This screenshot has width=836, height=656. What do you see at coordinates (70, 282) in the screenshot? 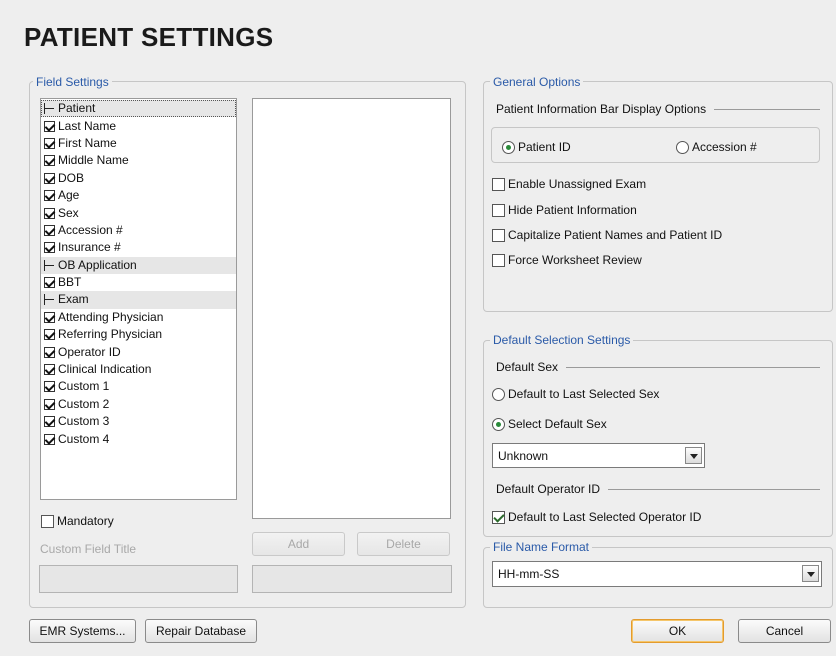
I see `tree-row-label: BBT` at bounding box center [70, 282].